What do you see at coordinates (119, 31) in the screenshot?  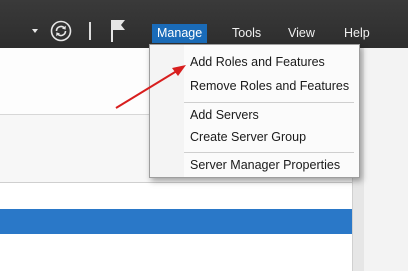 I see `notifications-flag-icon` at bounding box center [119, 31].